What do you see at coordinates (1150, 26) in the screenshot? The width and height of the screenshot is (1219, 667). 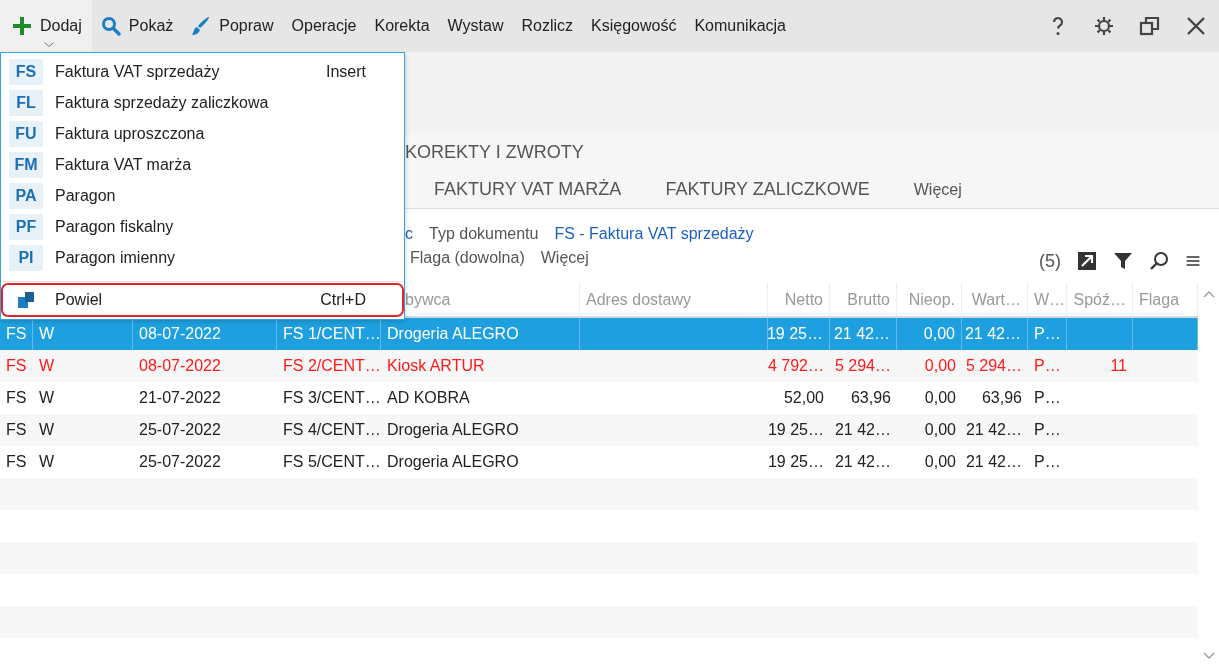 I see `restore-icon` at bounding box center [1150, 26].